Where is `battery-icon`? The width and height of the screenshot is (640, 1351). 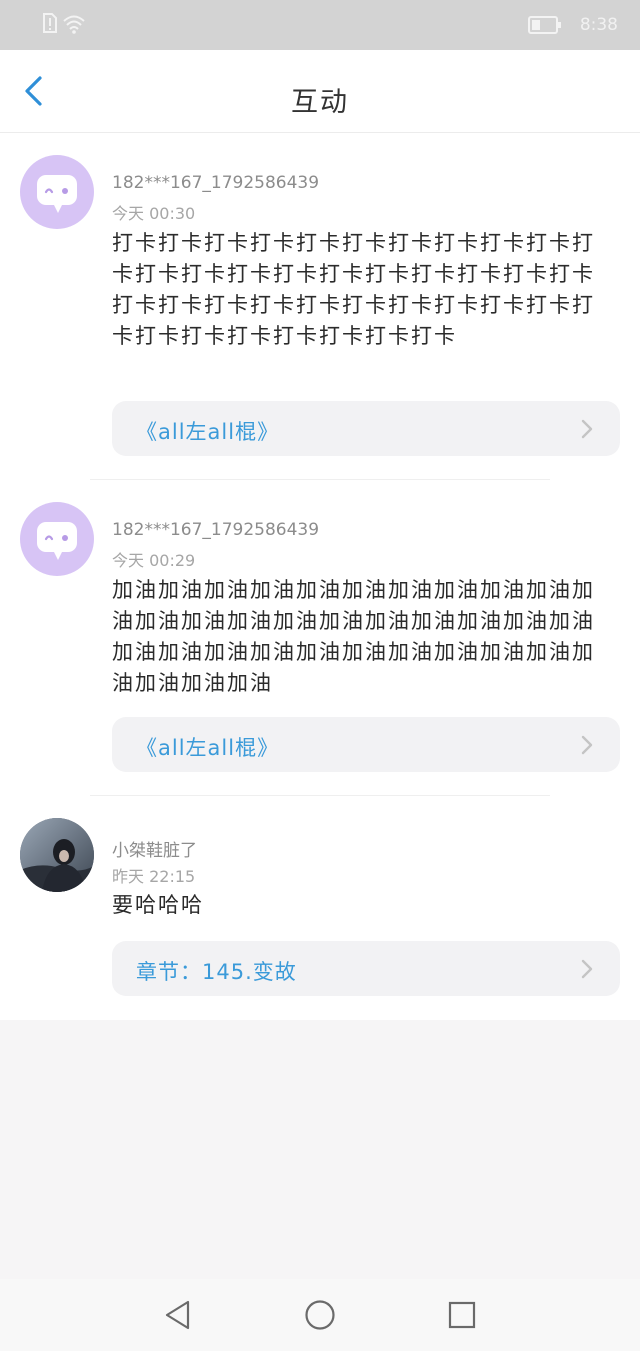
battery-icon is located at coordinates (544, 25).